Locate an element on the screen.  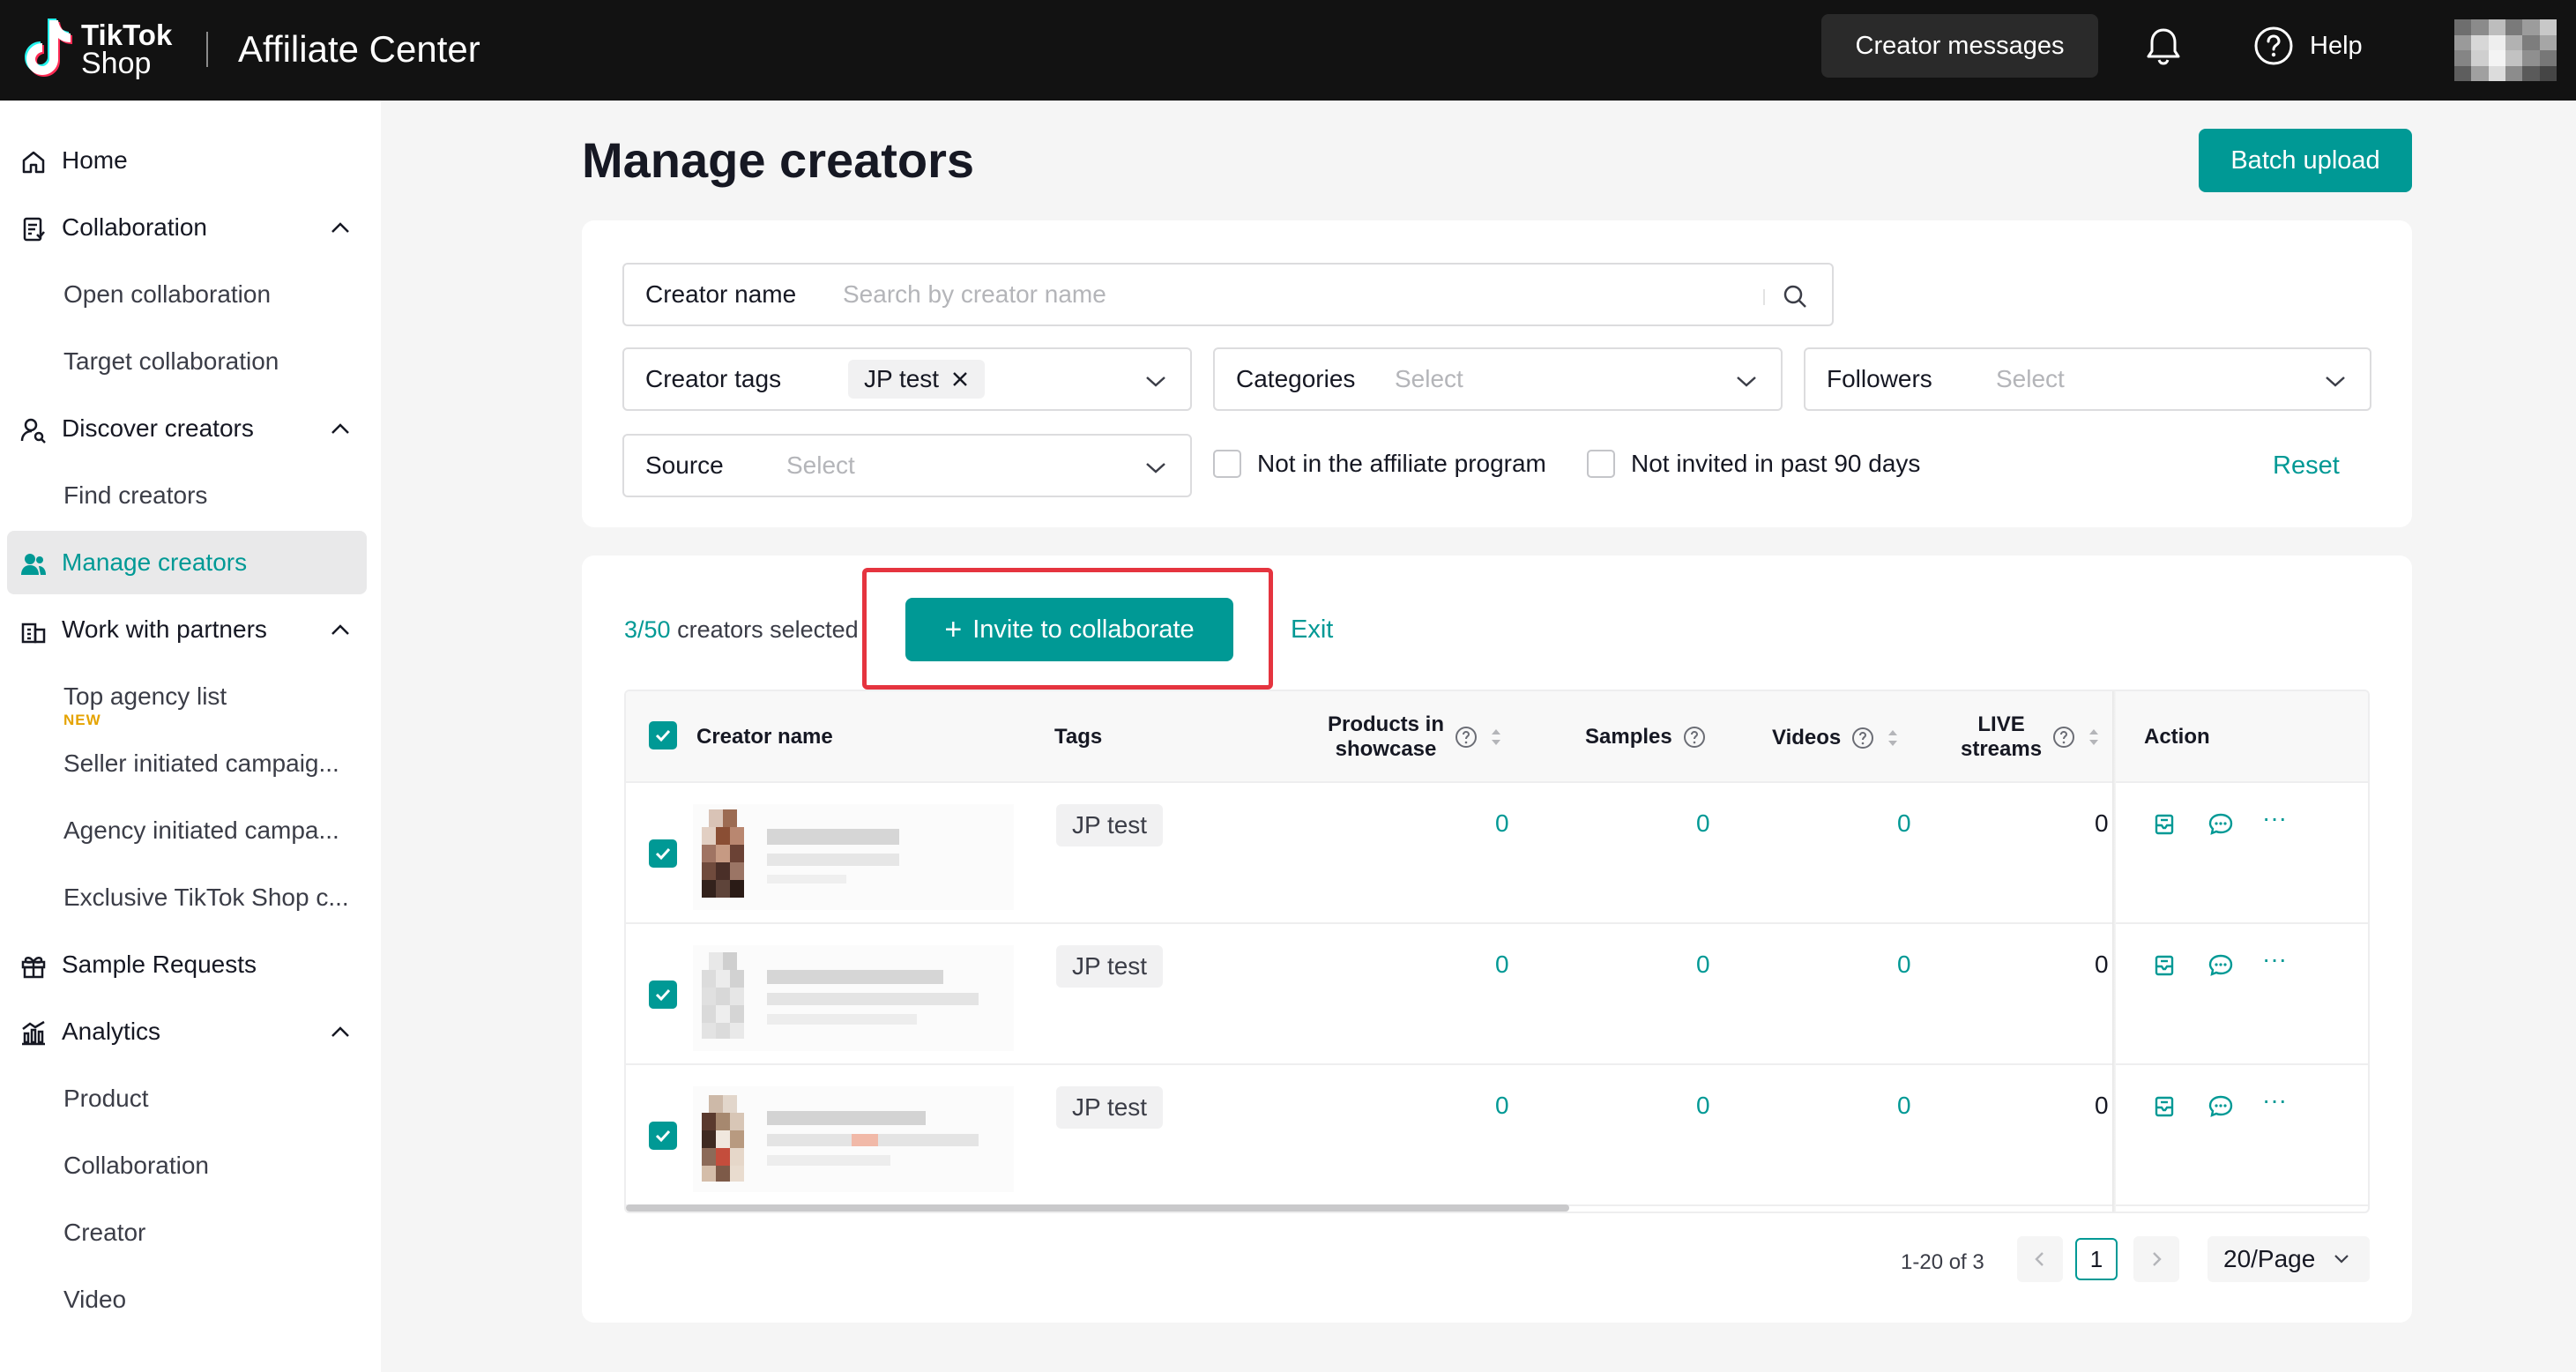
pagination-summary: 1-20 of 3 is located at coordinates (1942, 1262).